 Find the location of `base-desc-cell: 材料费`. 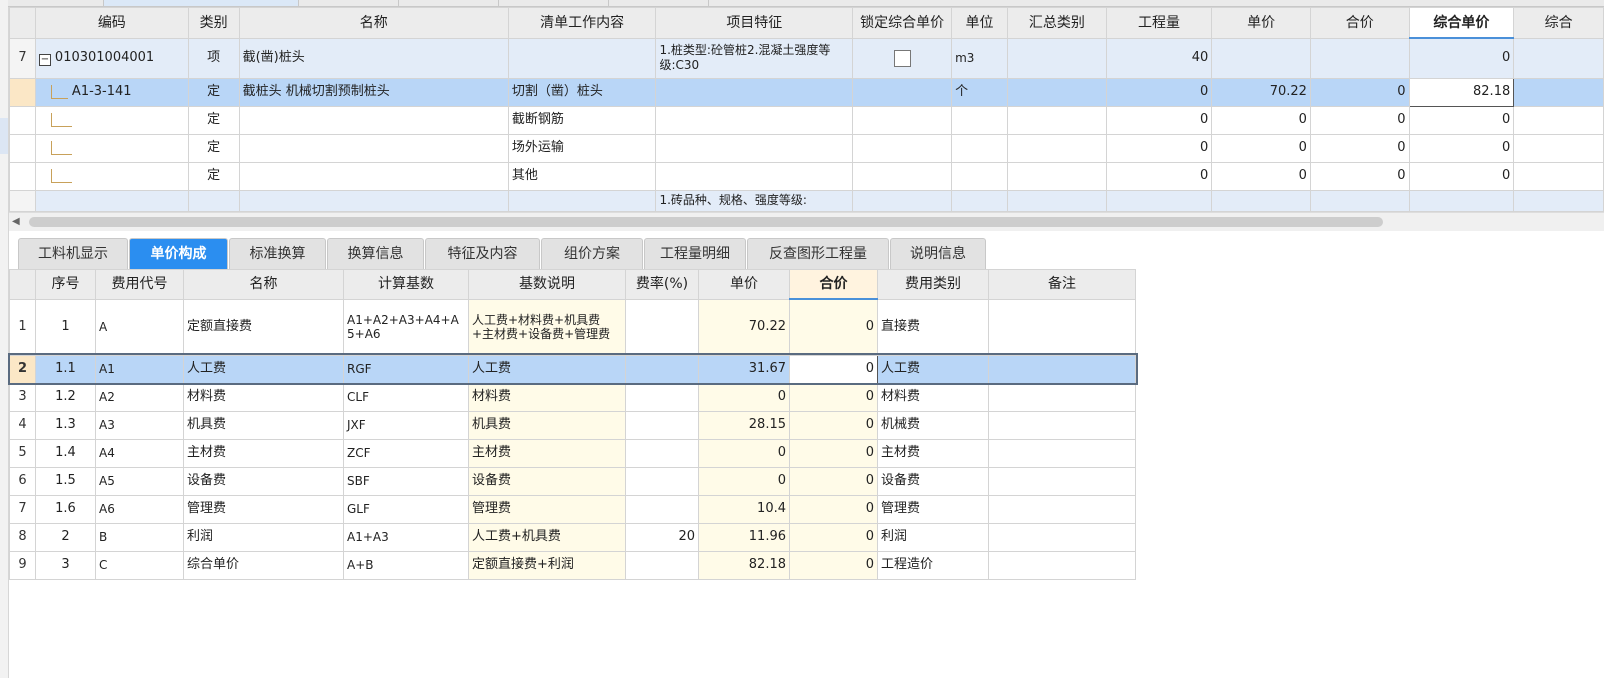

base-desc-cell: 材料费 is located at coordinates (547, 397).